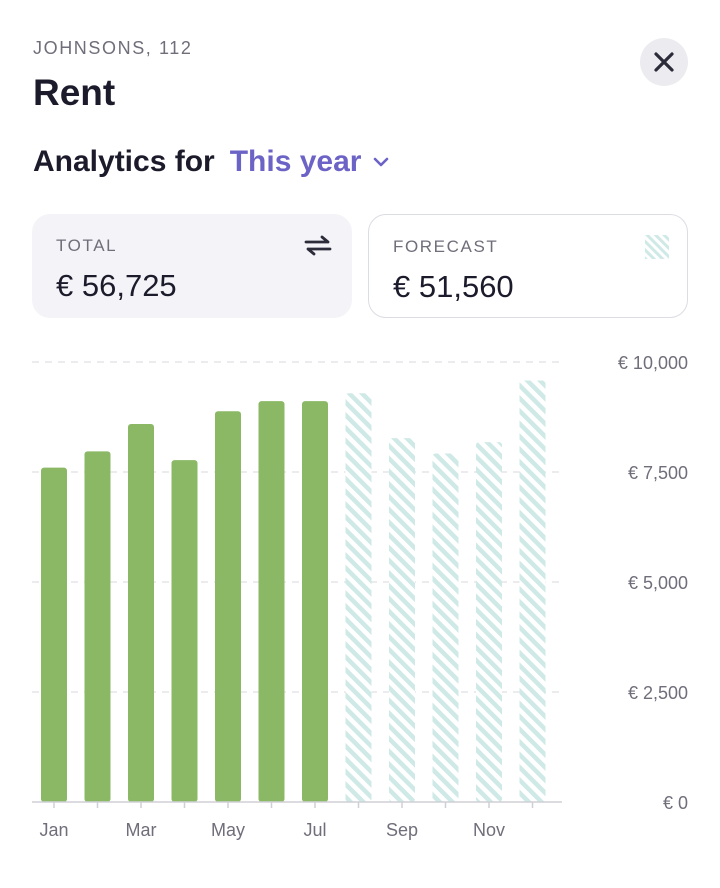 This screenshot has width=720, height=888. I want to click on y-tick-label: € 7,500, so click(658, 473).